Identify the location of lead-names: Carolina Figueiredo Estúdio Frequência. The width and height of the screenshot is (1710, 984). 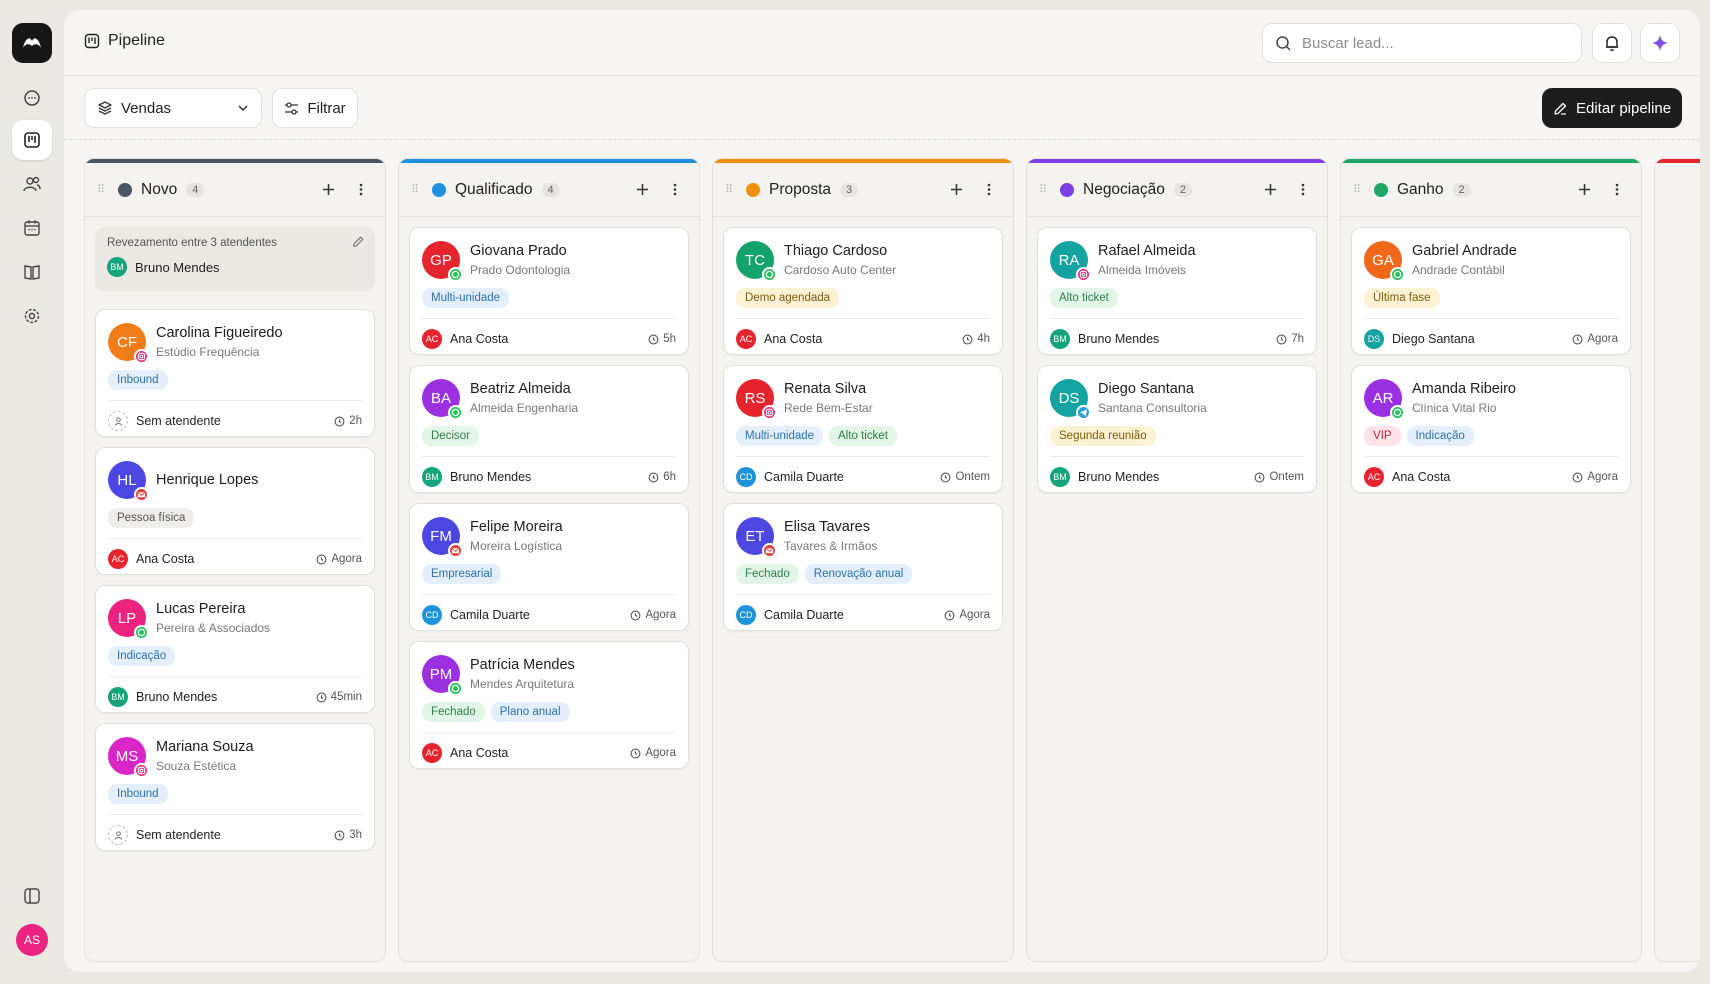
(219, 342).